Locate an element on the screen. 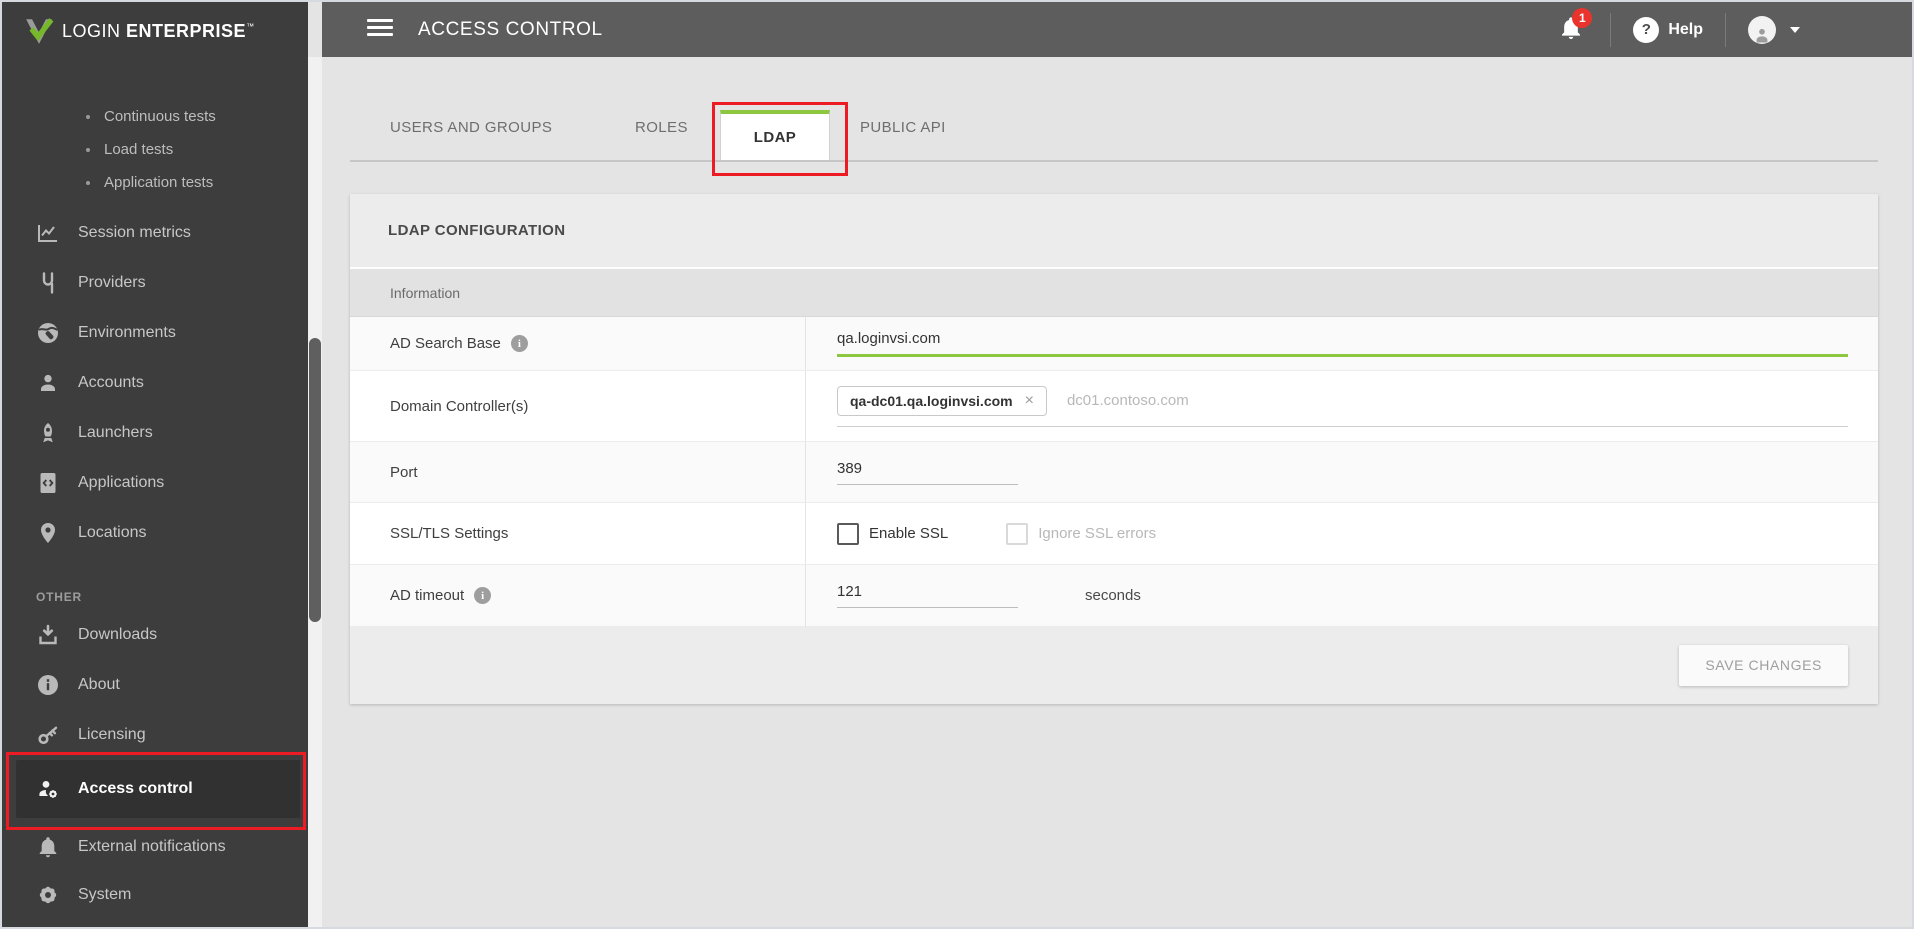 This screenshot has height=929, width=1914. brand-check-icon is located at coordinates (40, 31).